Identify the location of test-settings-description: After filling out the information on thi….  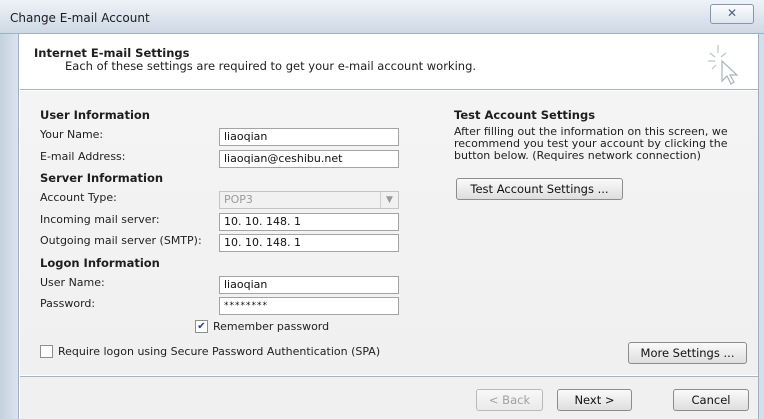
(591, 143).